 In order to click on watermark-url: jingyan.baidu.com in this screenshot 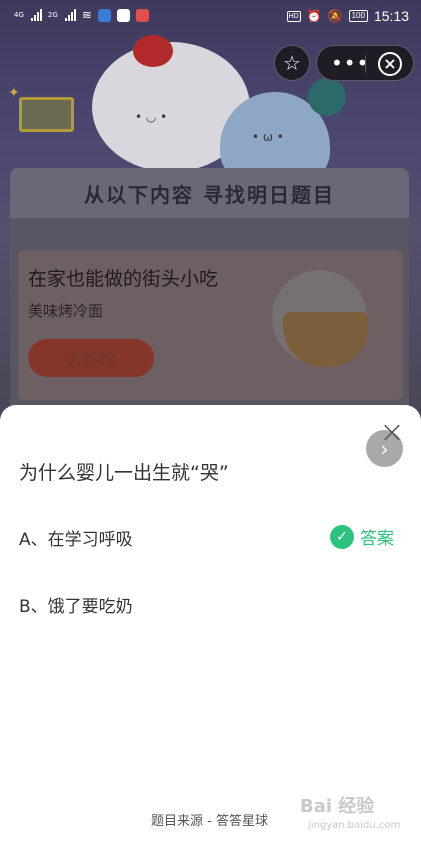, I will do `click(354, 825)`.